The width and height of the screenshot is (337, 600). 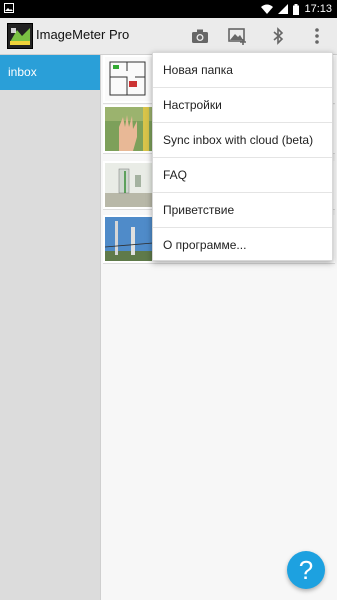 What do you see at coordinates (278, 36) in the screenshot?
I see `bluetooth-icon` at bounding box center [278, 36].